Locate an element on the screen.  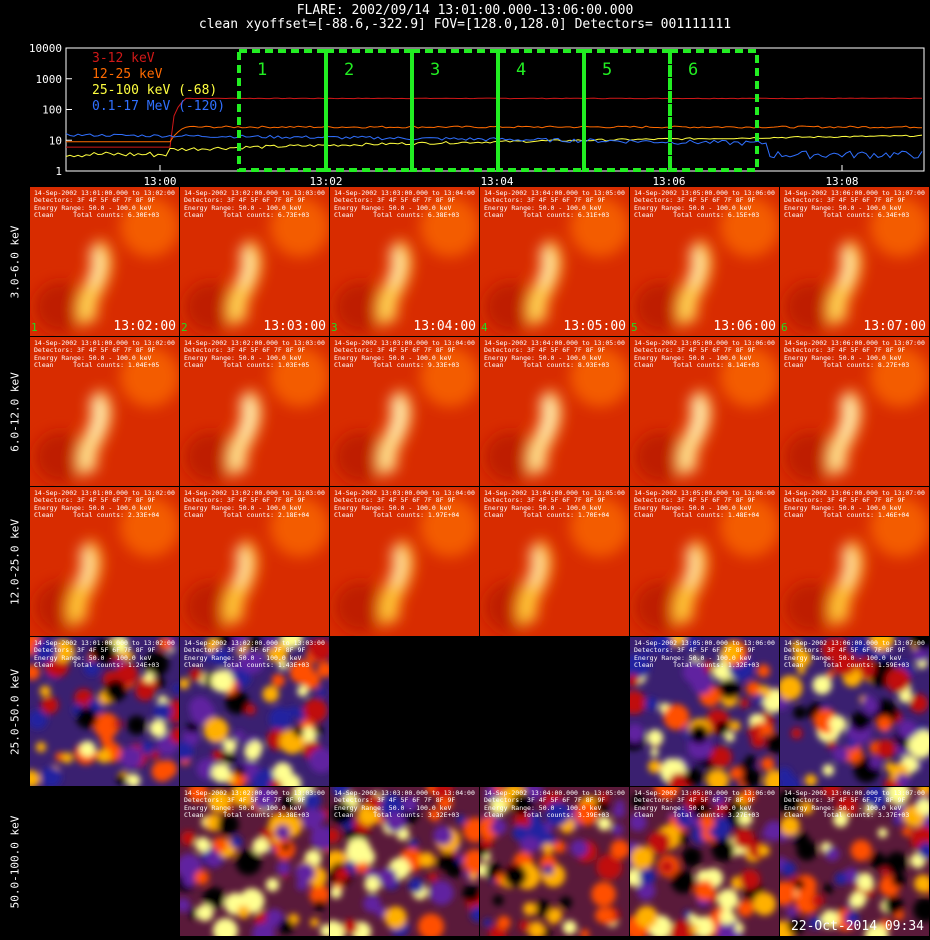
x-tick-label: 13:00 is located at coordinates (159, 181).